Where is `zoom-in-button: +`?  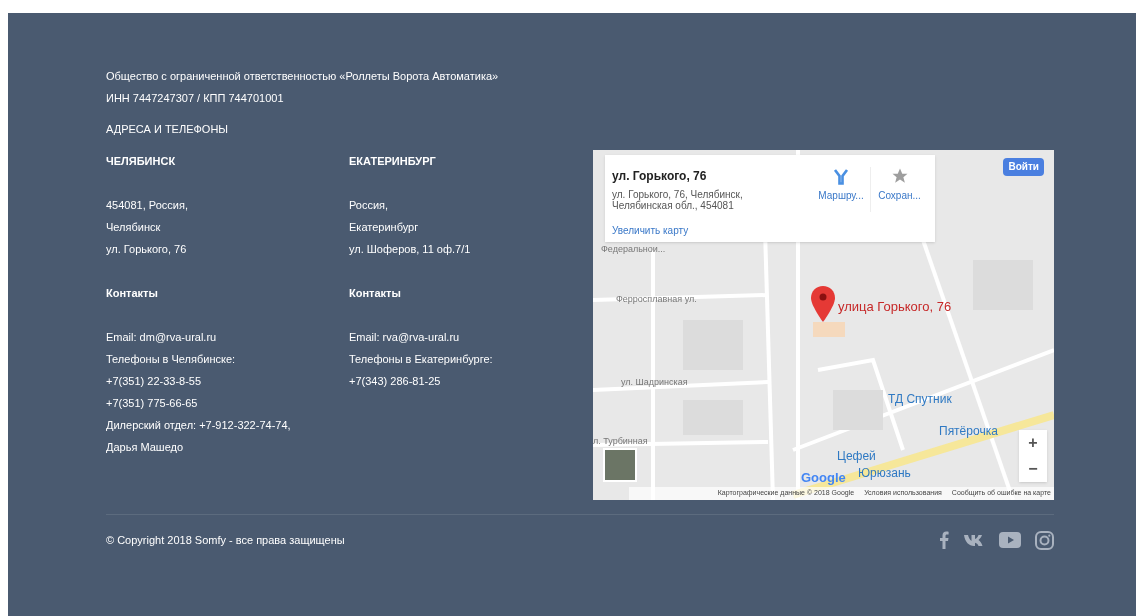
zoom-in-button: + is located at coordinates (1033, 442).